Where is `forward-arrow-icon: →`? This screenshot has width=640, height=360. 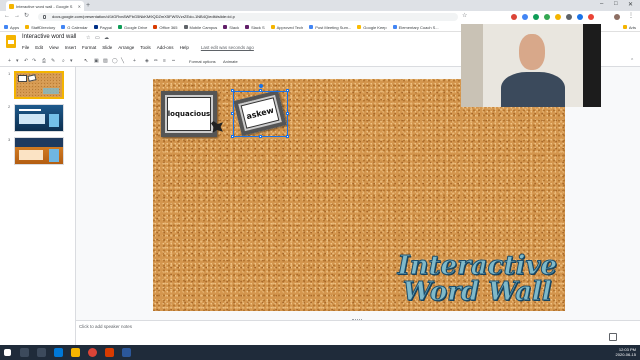 forward-arrow-icon: → is located at coordinates (17, 16).